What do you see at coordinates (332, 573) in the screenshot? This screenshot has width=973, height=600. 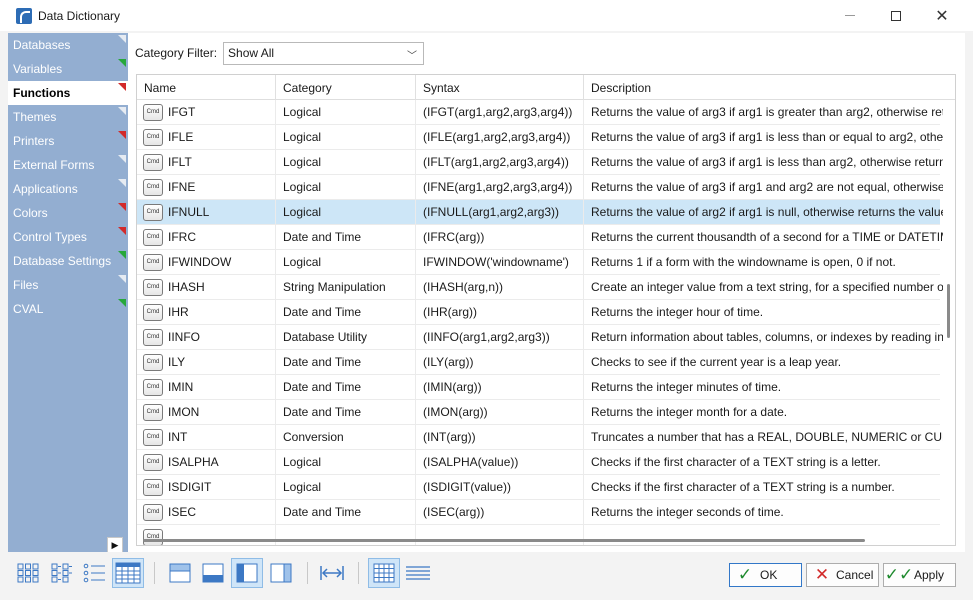 I see `fit-width-button` at bounding box center [332, 573].